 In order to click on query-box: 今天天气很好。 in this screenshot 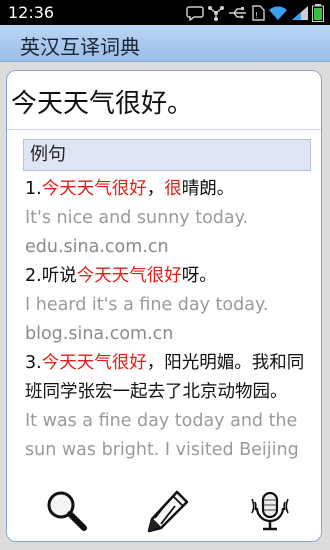, I will do `click(164, 100)`.